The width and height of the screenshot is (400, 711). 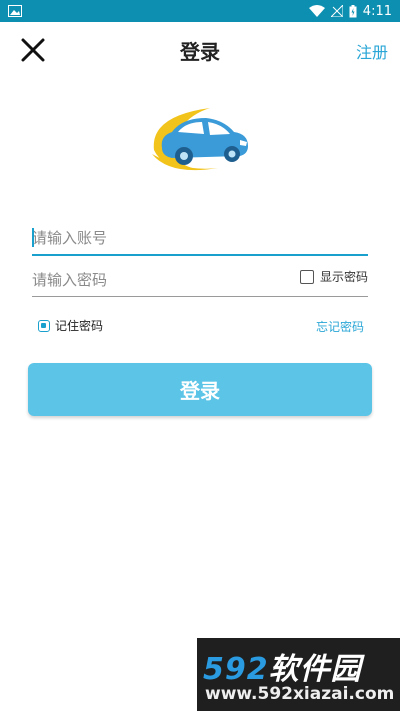 I want to click on watermark-text: 软件园, so click(x=315, y=669).